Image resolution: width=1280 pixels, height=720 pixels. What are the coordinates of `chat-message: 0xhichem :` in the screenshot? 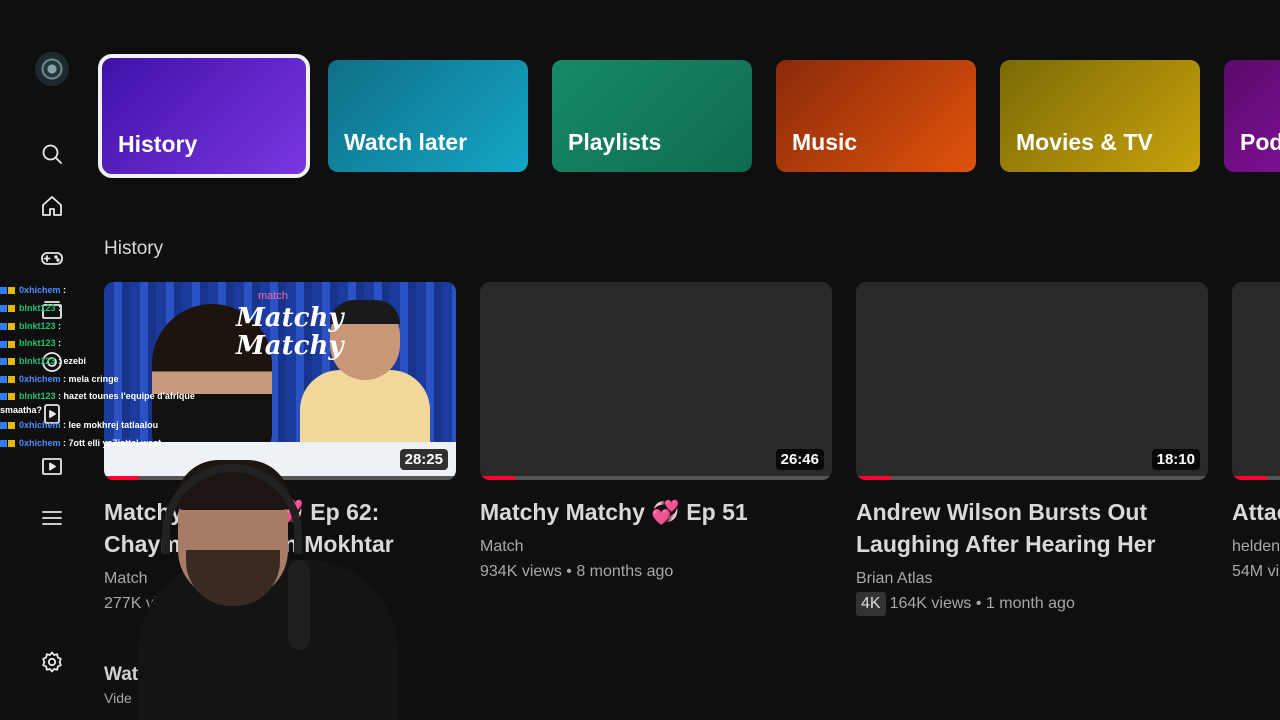 It's located at (110, 291).